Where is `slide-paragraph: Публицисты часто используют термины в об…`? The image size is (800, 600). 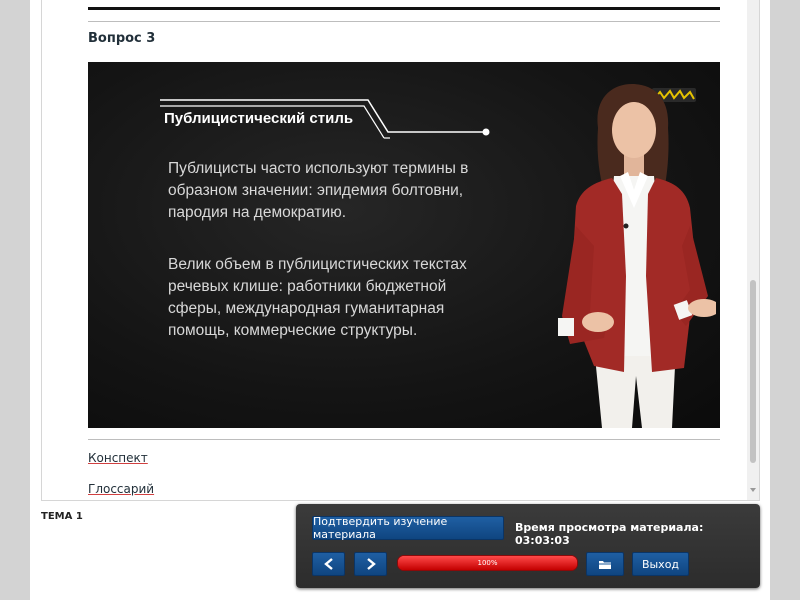
slide-paragraph: Публицисты часто используют термины в об… is located at coordinates (318, 190).